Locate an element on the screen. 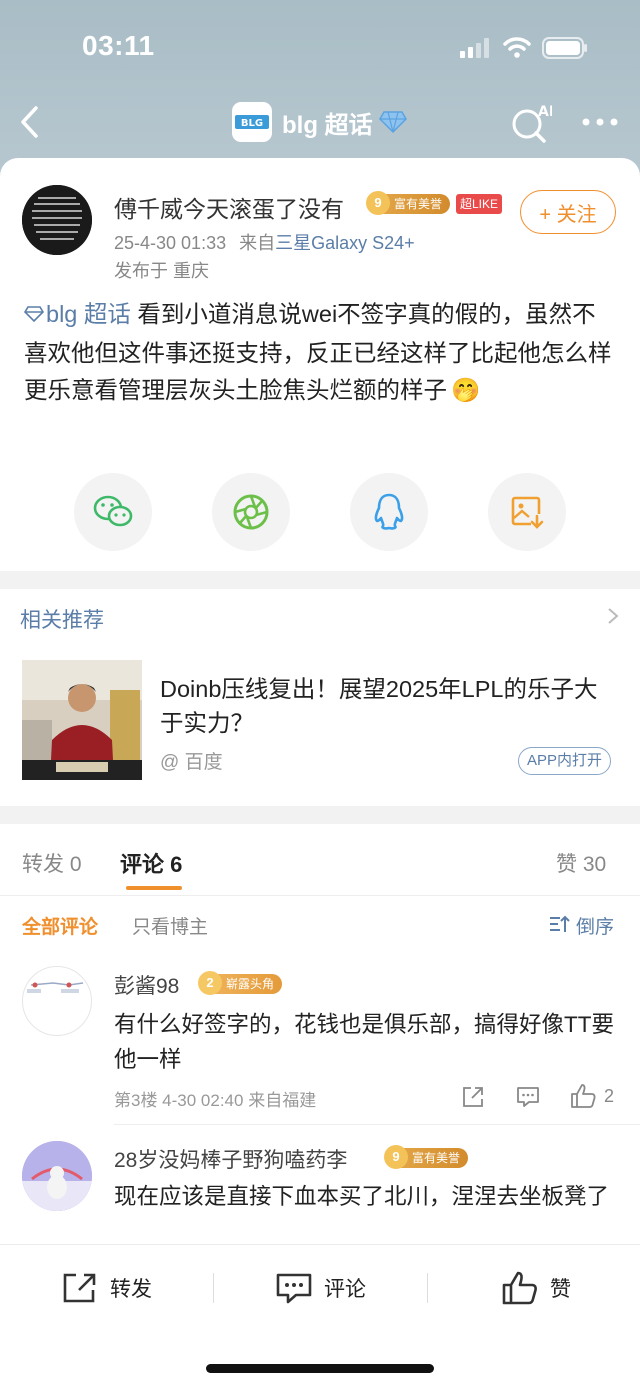  like-button: 赞 is located at coordinates (536, 1288).